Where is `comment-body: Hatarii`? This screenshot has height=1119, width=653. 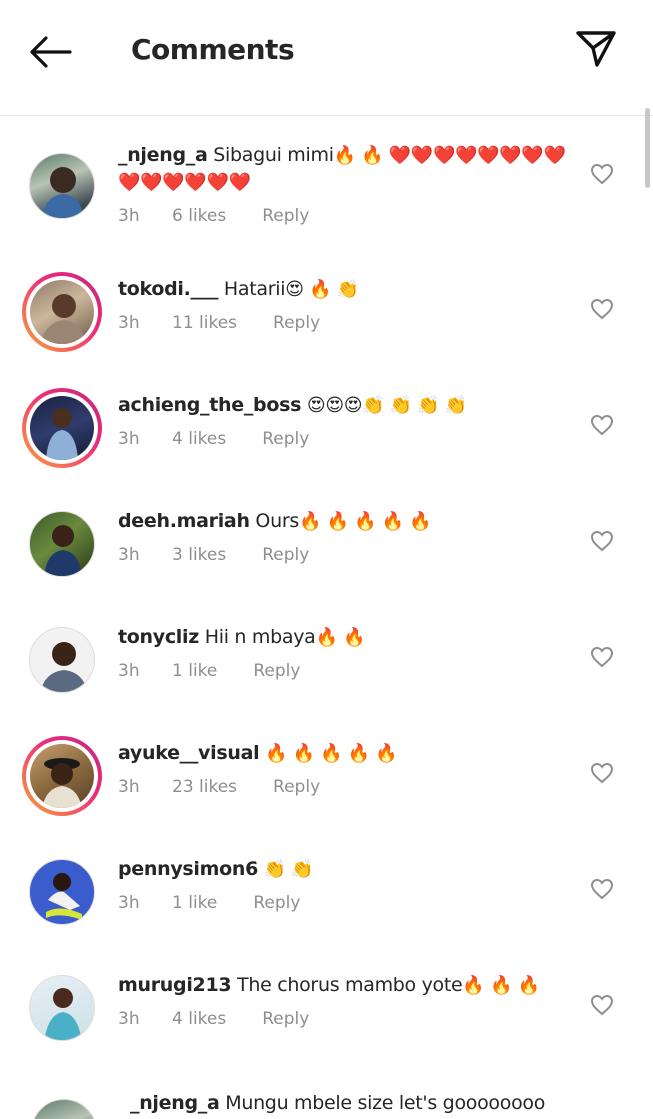
comment-body: Hatarii is located at coordinates (254, 289).